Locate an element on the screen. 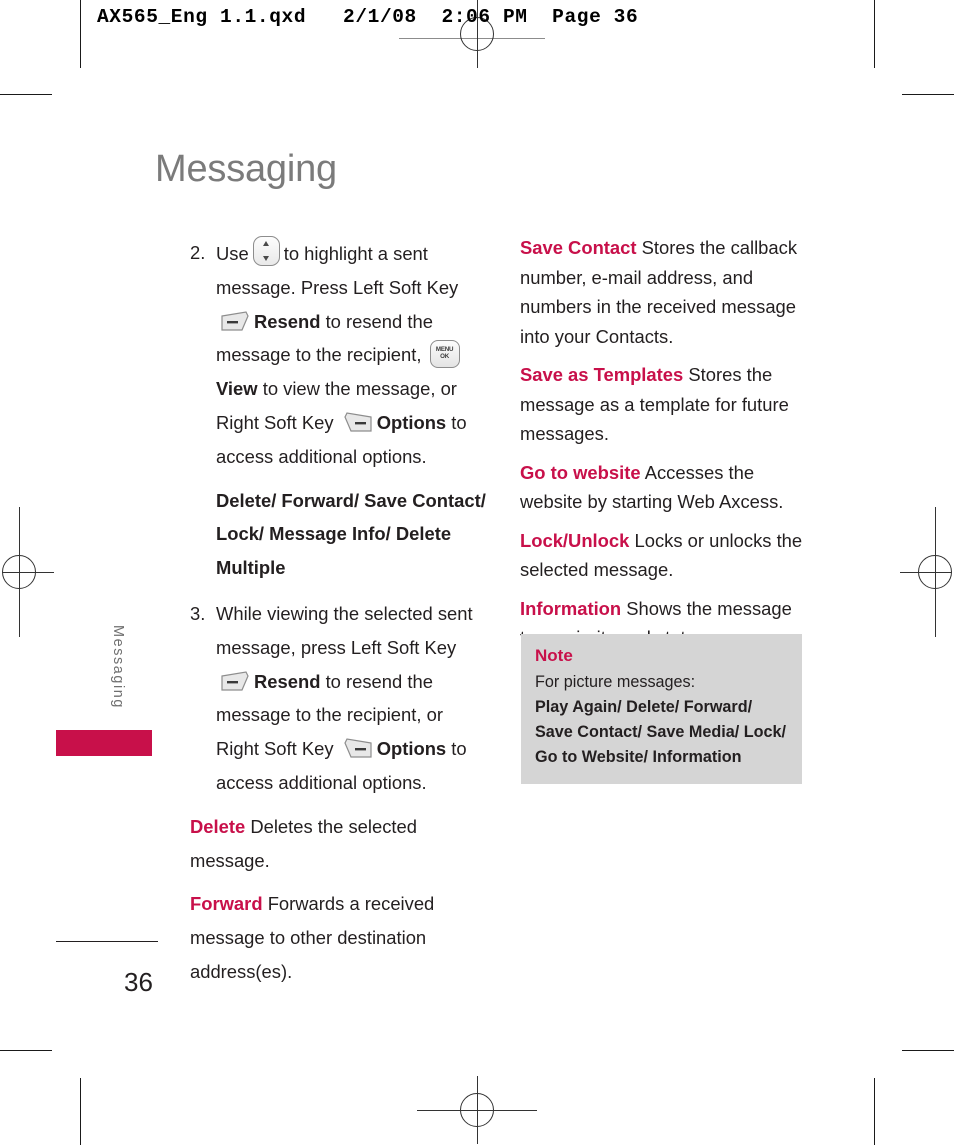 The height and width of the screenshot is (1145, 954). definition-forward-term: Forward is located at coordinates (226, 904).